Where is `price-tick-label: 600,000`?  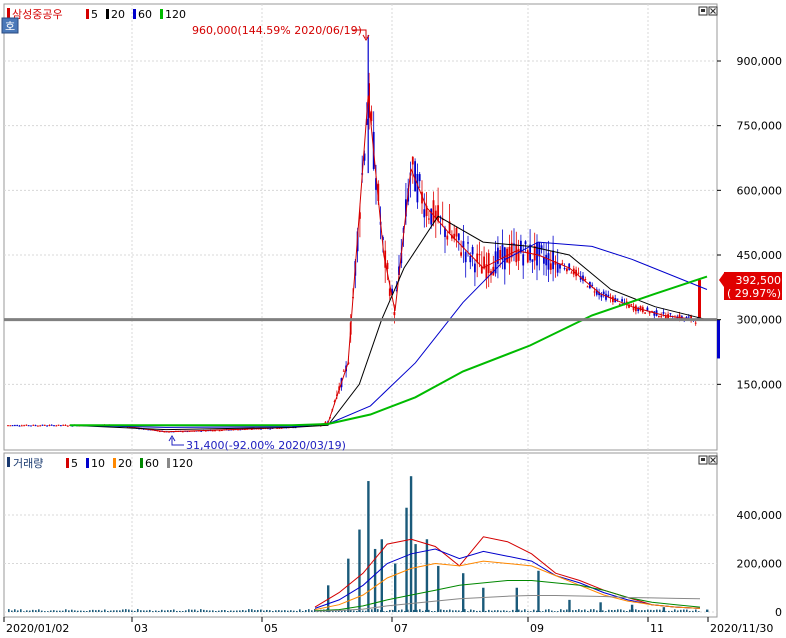
price-tick-label: 600,000 is located at coordinates (760, 190).